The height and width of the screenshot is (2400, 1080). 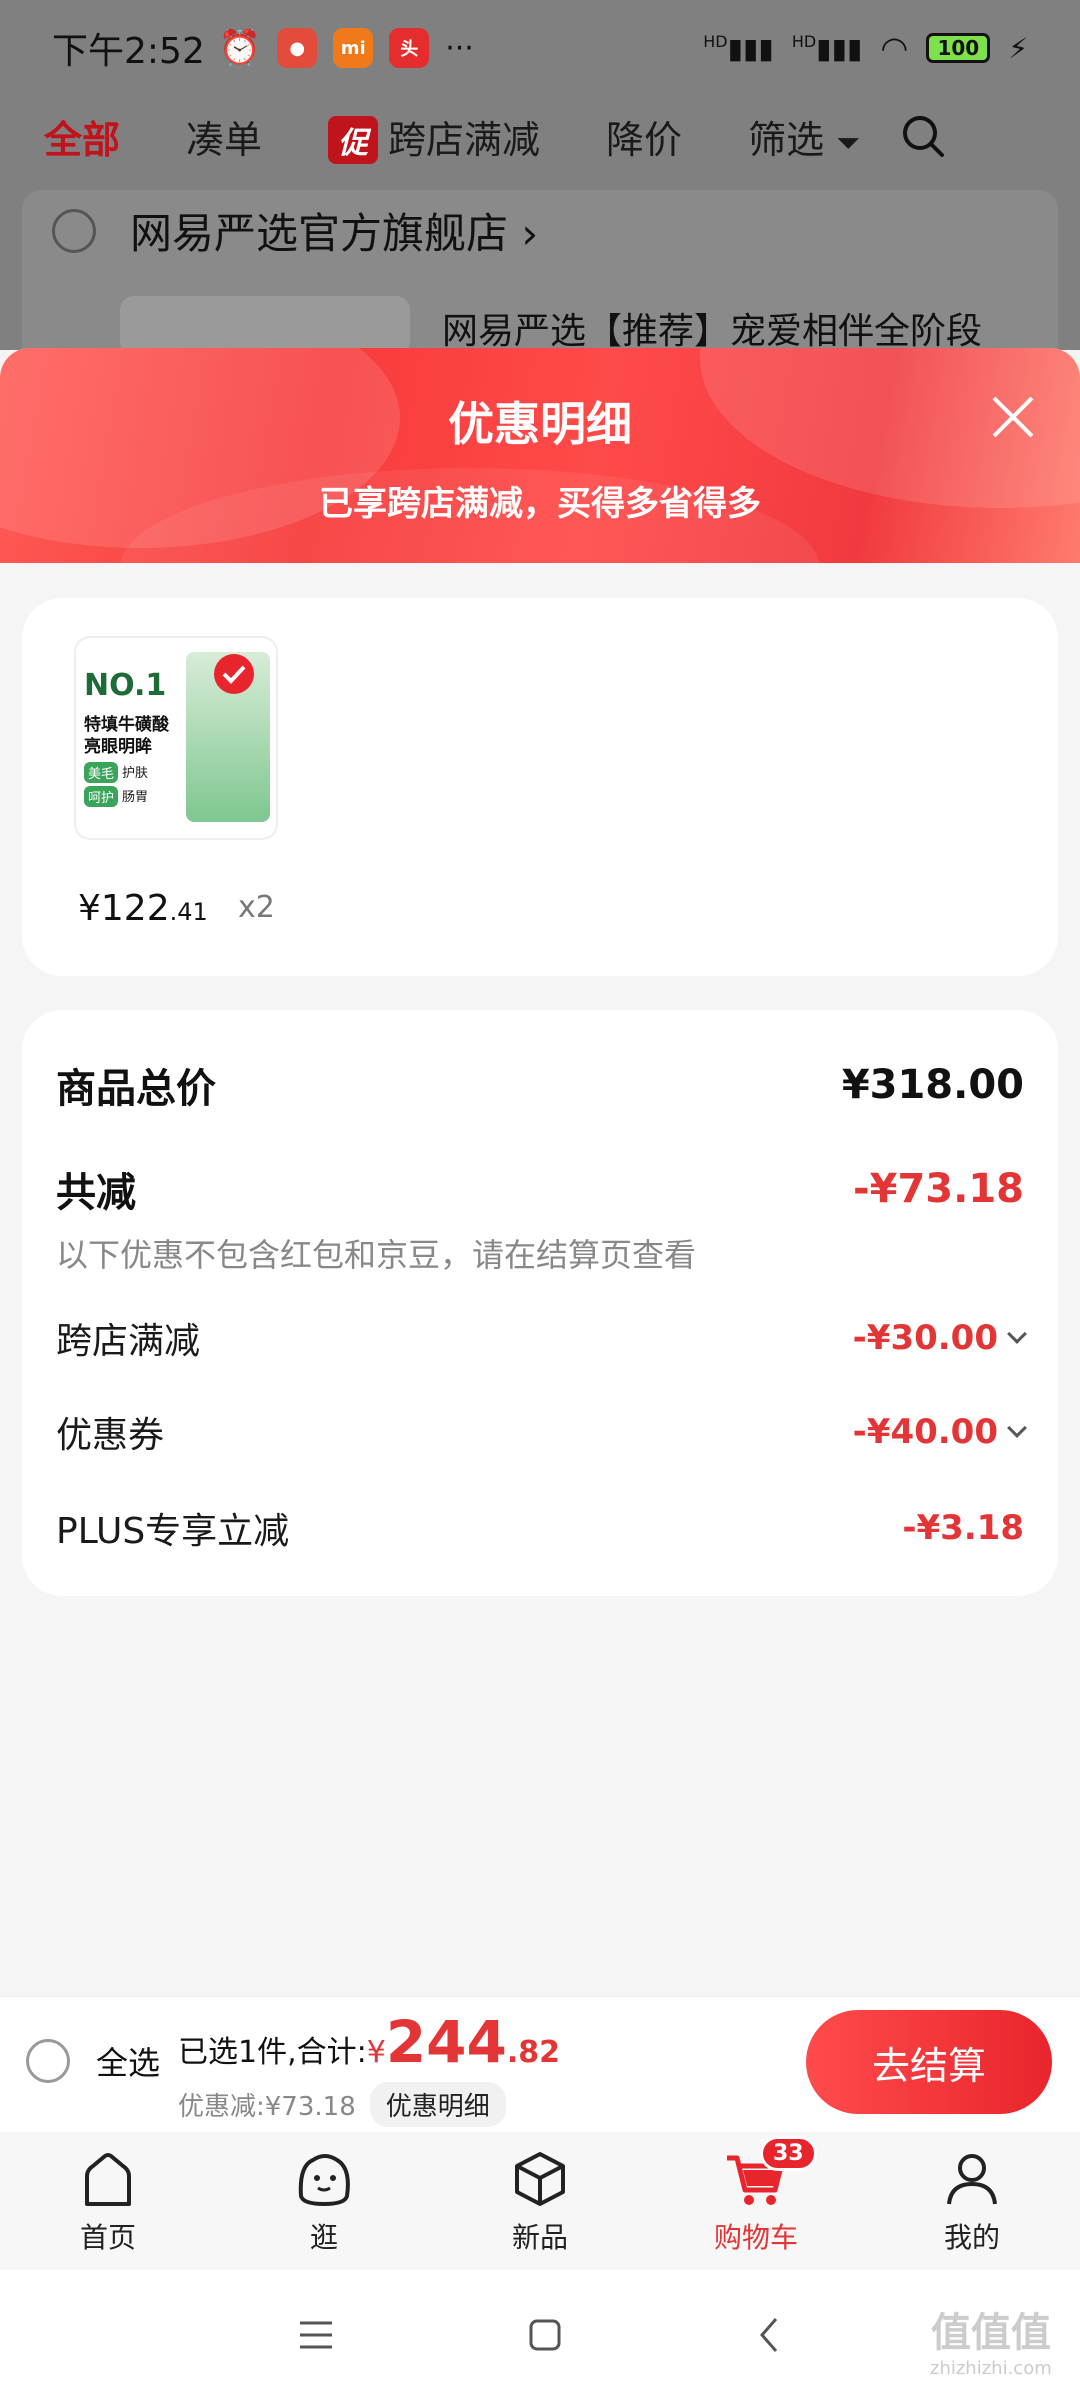 I want to click on tab-label: 首页, so click(x=107, y=2237).